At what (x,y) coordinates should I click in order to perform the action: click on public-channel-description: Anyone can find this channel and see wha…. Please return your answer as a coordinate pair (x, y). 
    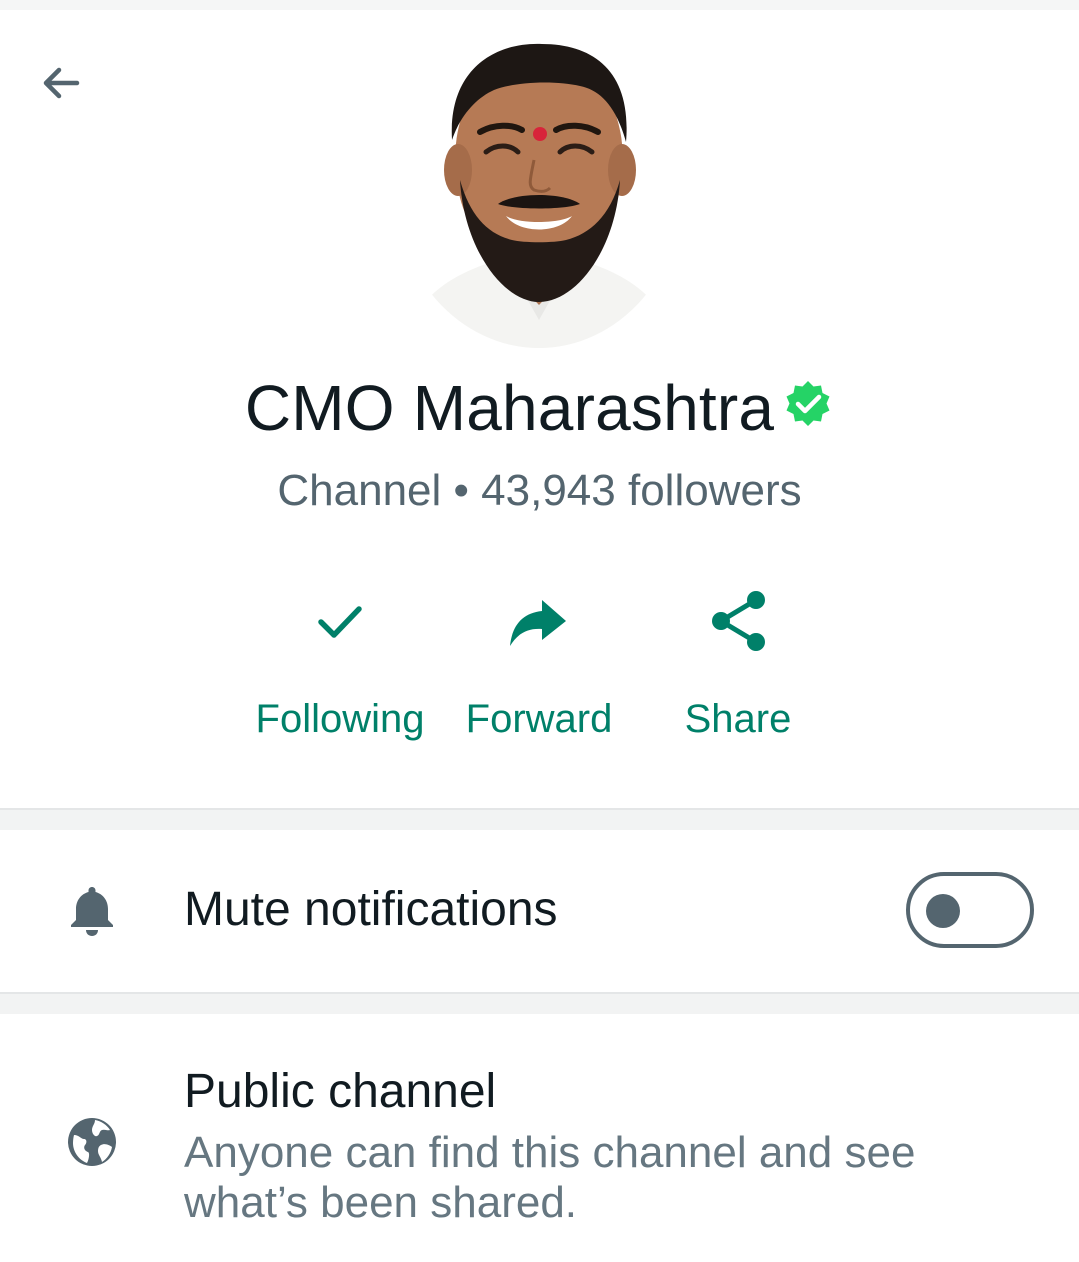
    Looking at the image, I should click on (550, 1177).